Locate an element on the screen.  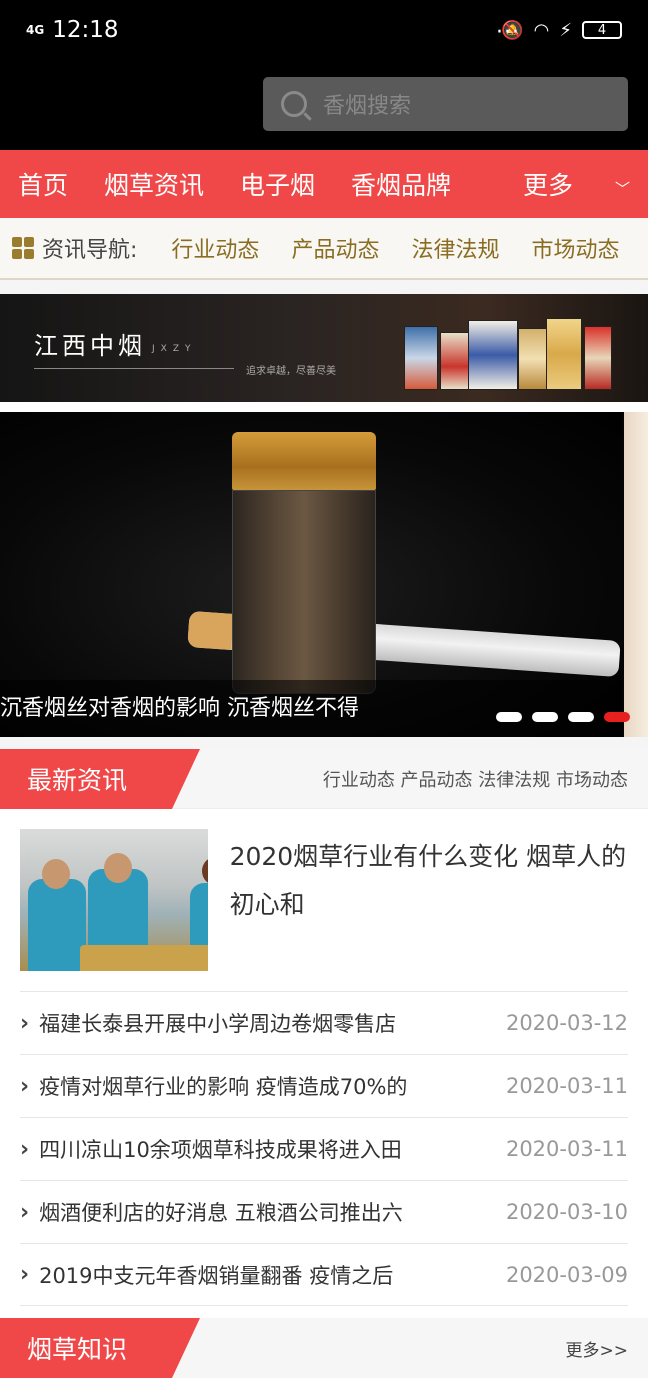
latest-news-header: 最新资讯 行业动态 产品动态 法律法规 市场动态 is located at coordinates (324, 779).